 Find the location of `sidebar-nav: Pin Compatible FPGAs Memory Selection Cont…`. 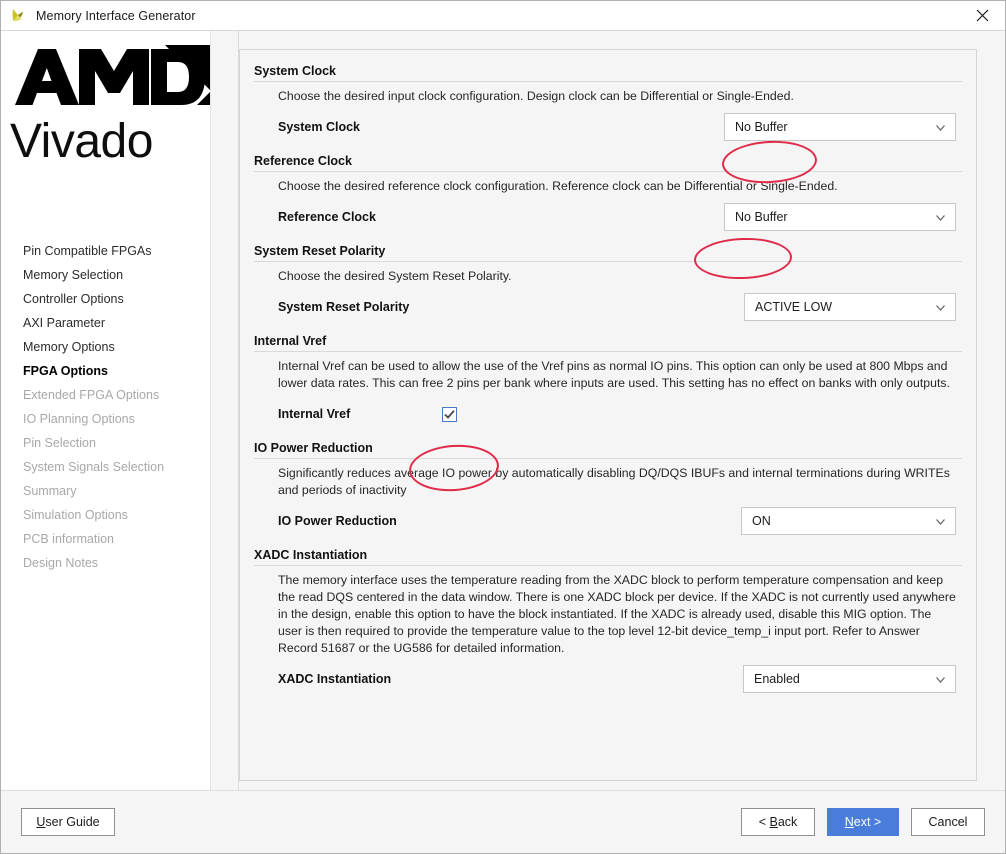

sidebar-nav: Pin Compatible FPGAs Memory Selection Cont… is located at coordinates (105, 407).